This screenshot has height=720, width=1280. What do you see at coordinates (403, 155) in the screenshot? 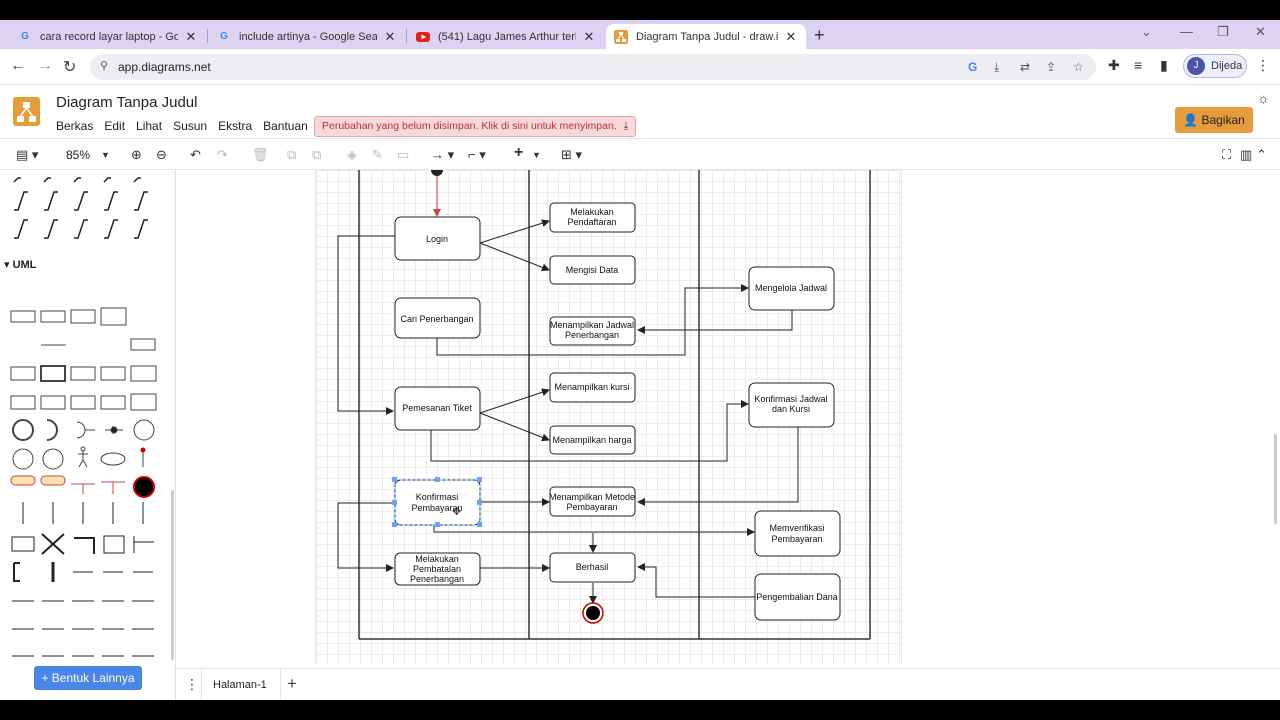
I see `shadow-icon: ▭` at bounding box center [403, 155].